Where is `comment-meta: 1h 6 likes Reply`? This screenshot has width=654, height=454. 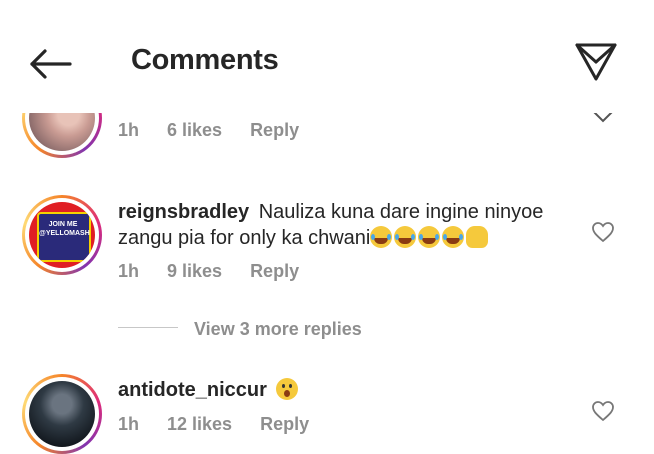 comment-meta: 1h 6 likes Reply is located at coordinates (222, 130).